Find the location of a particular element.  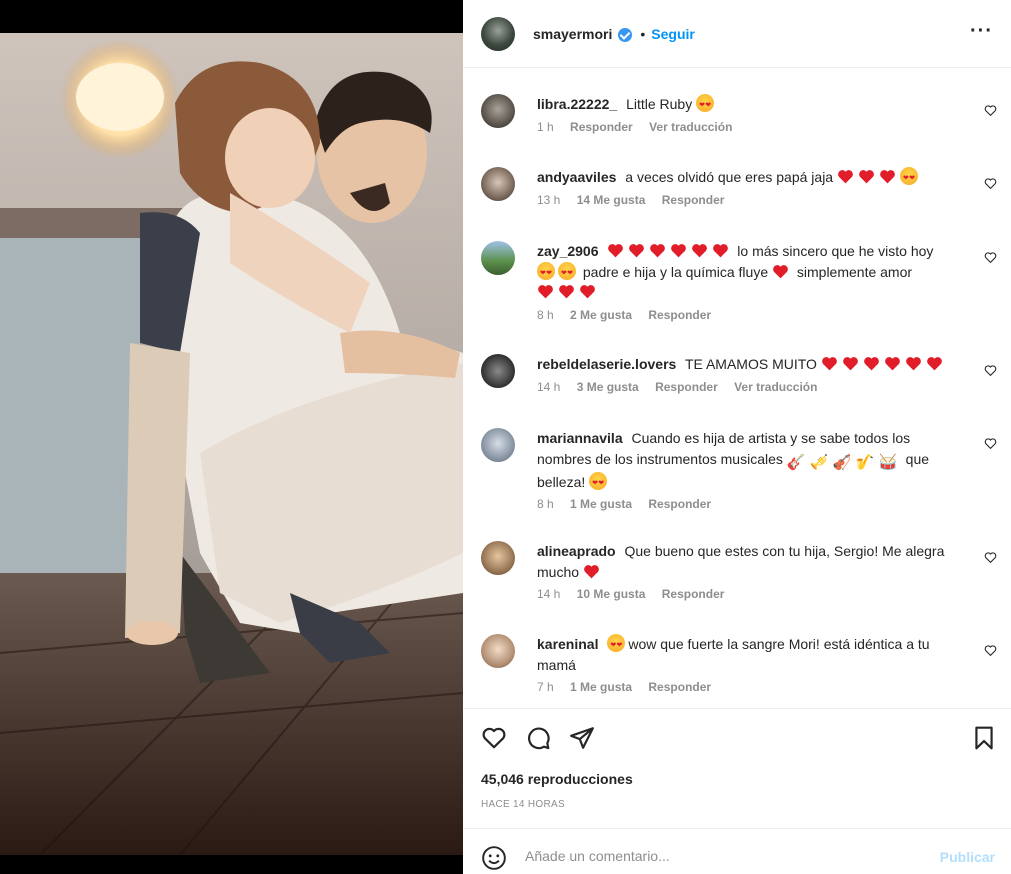

commenter-username: zay_2906 is located at coordinates (568, 251).